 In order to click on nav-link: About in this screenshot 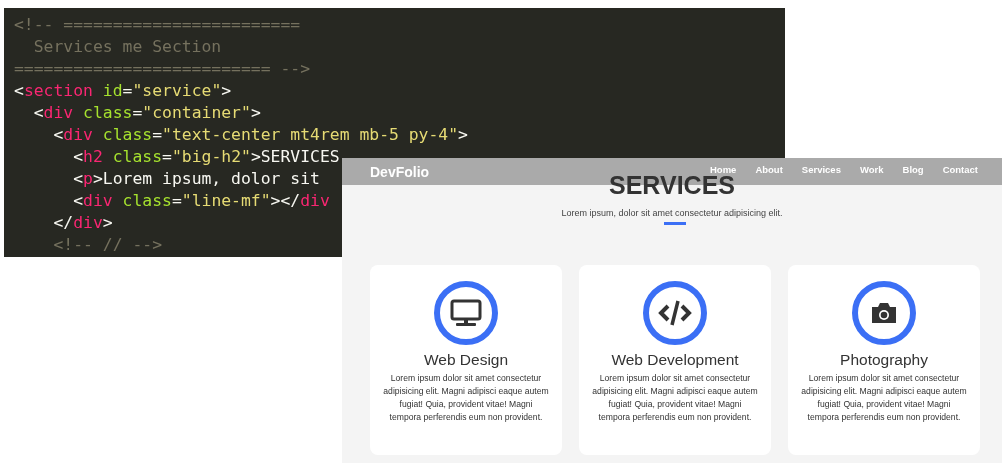, I will do `click(769, 169)`.